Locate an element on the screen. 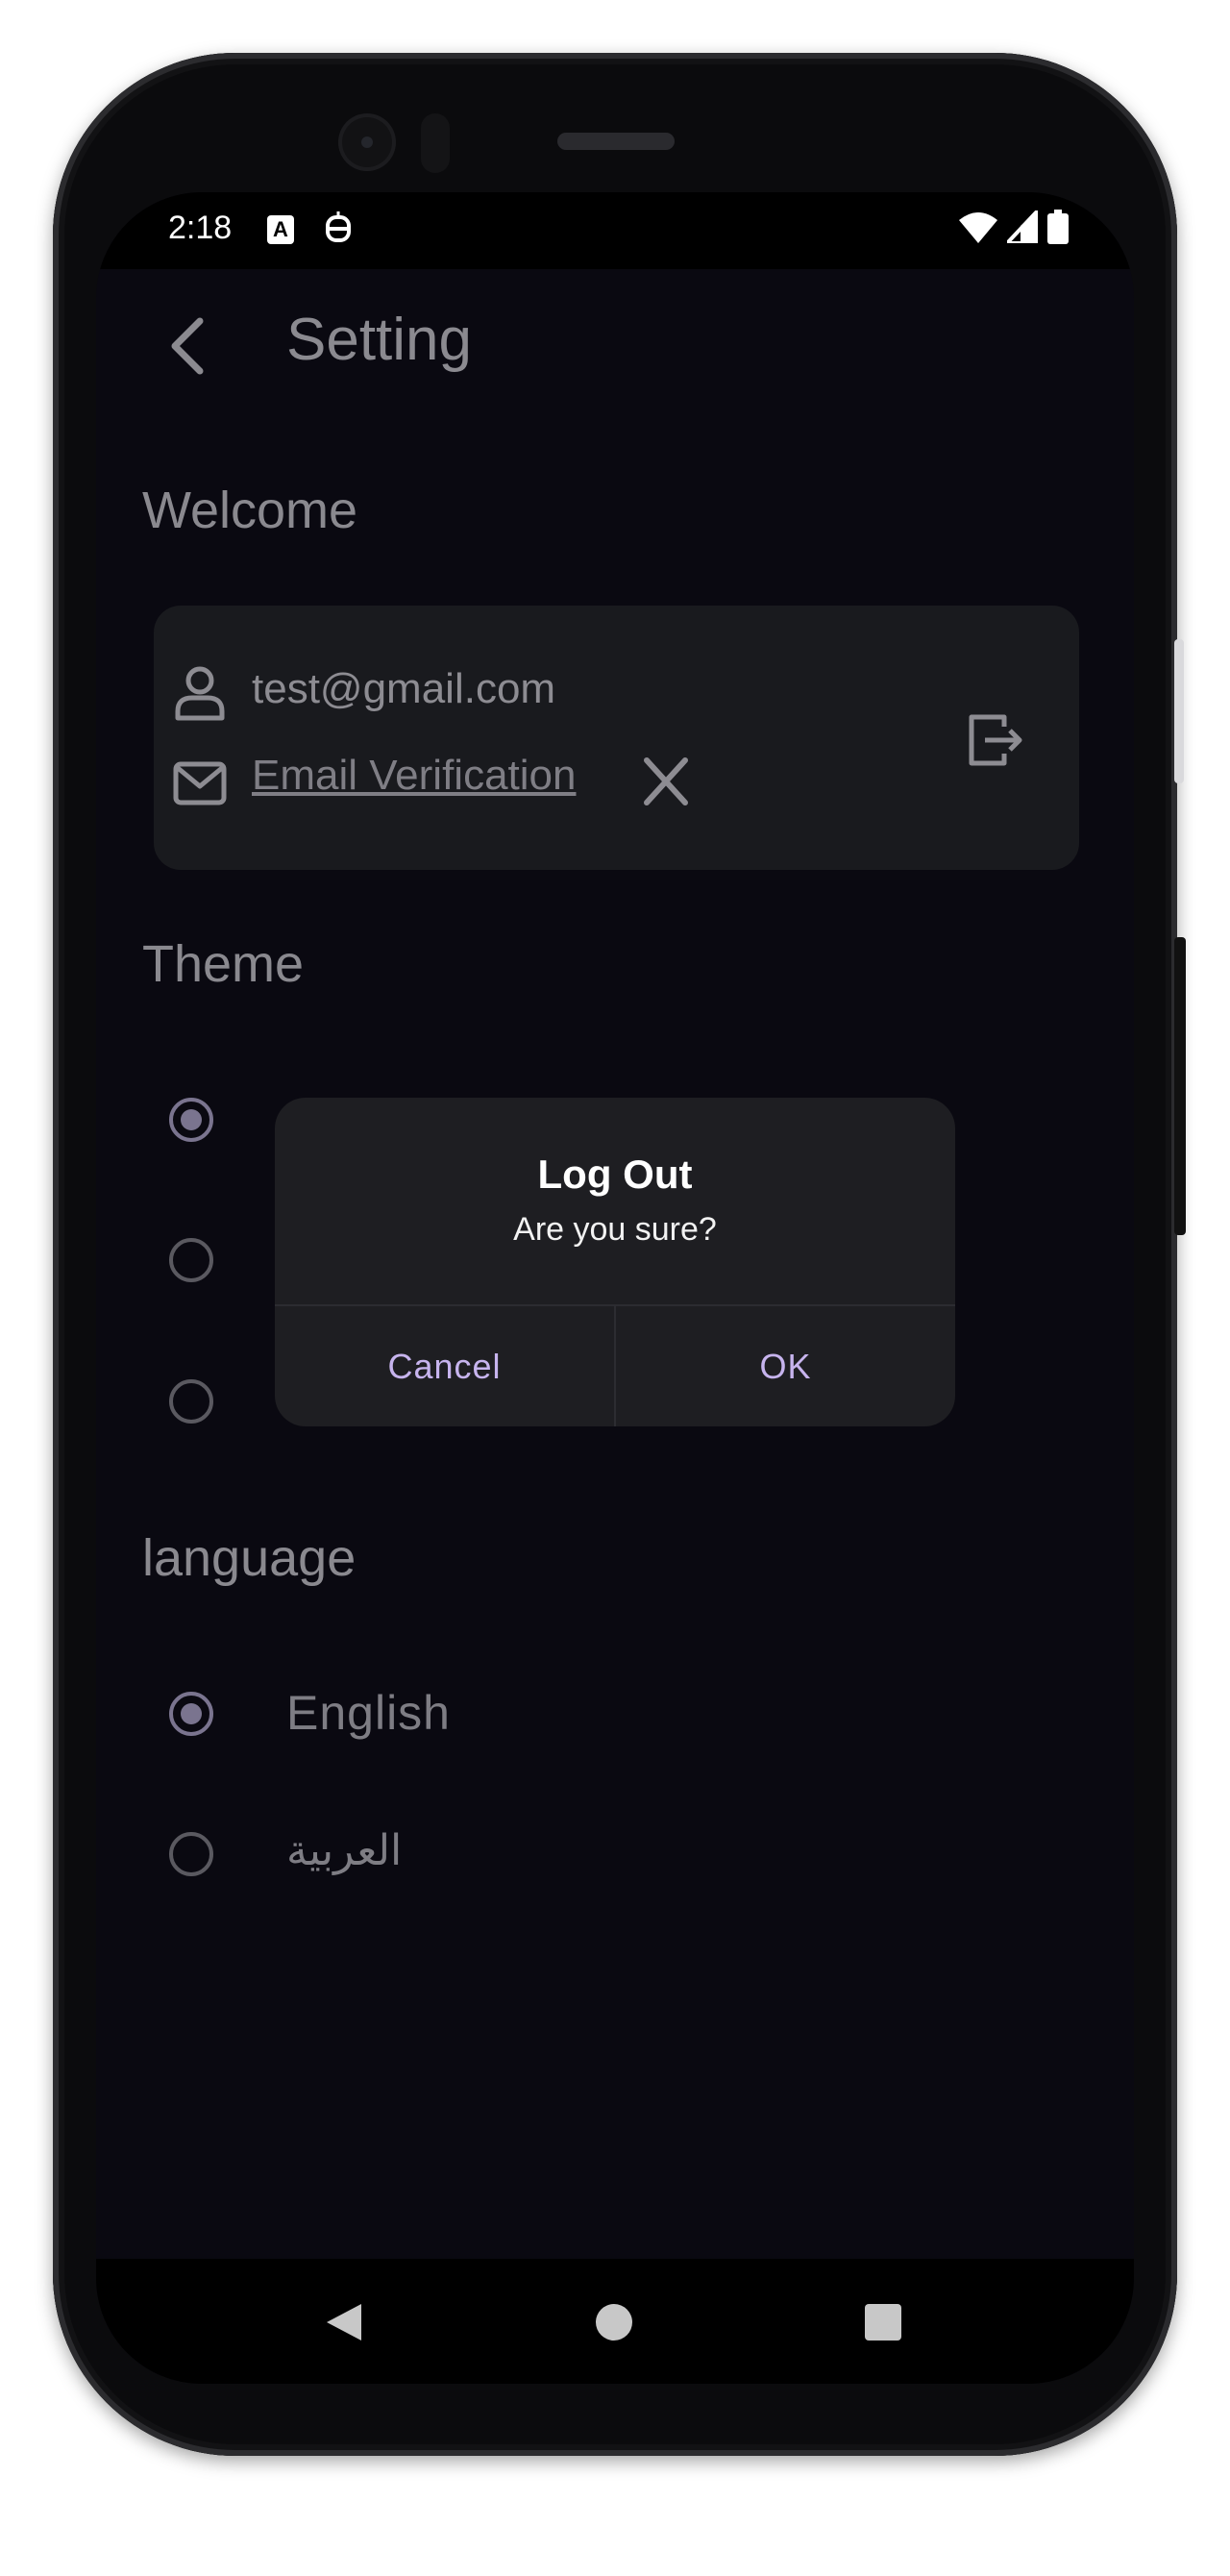 The height and width of the screenshot is (2576, 1230). dialog-title: Log Out is located at coordinates (615, 1174).